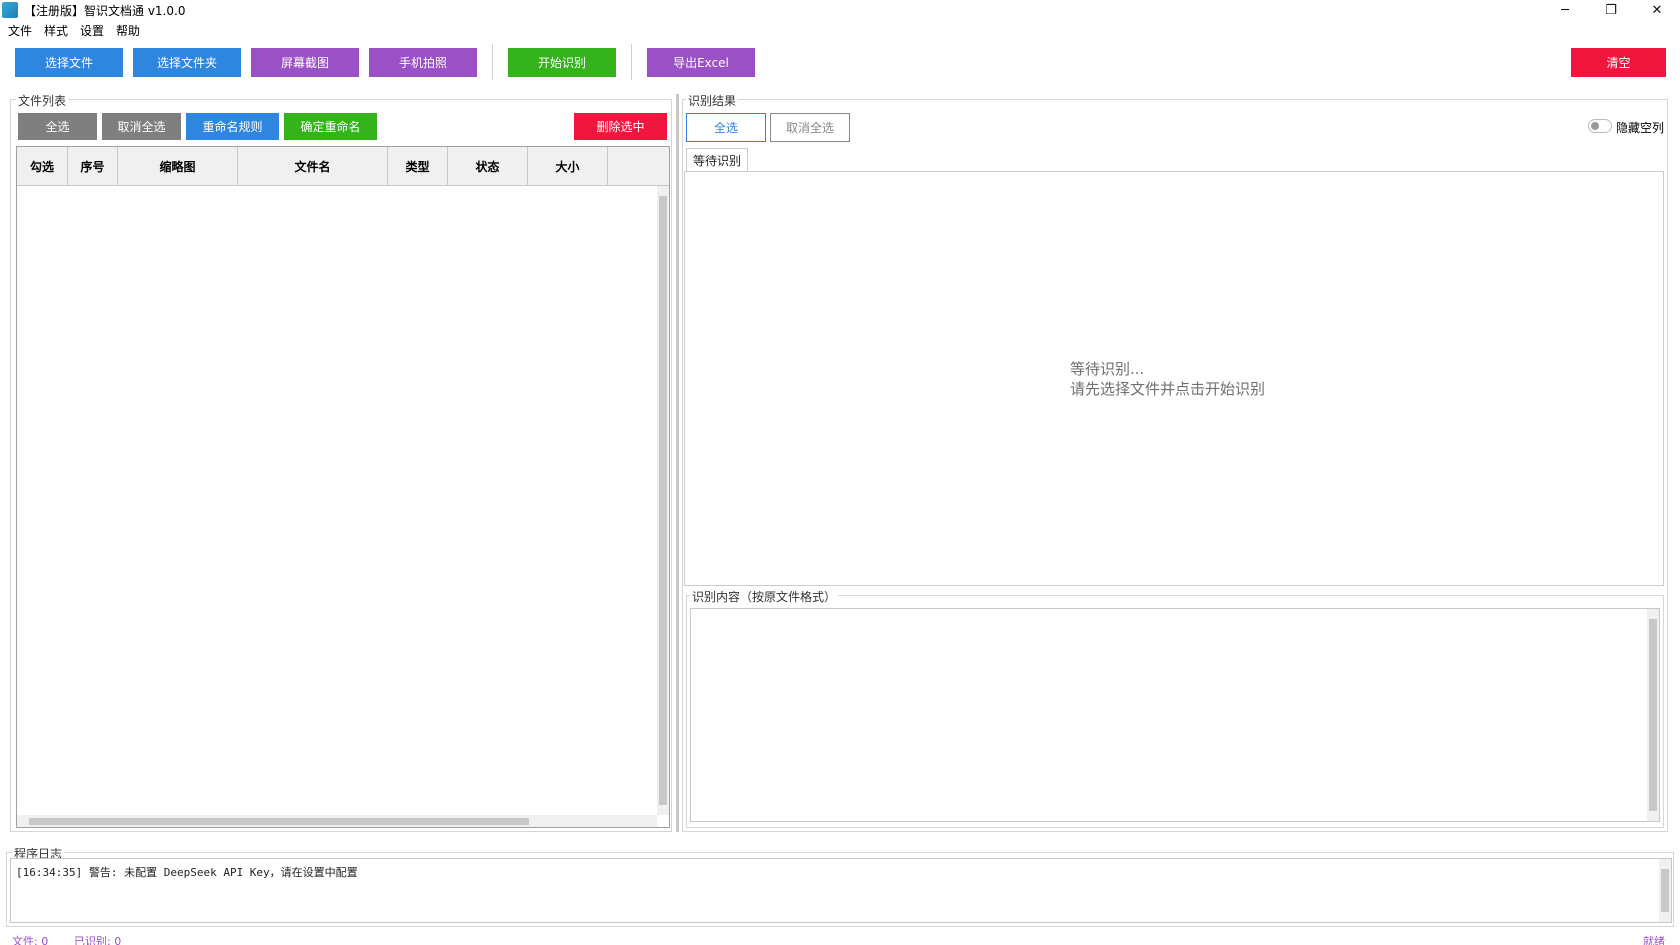 The height and width of the screenshot is (945, 1680). I want to click on column-header: 状态, so click(488, 166).